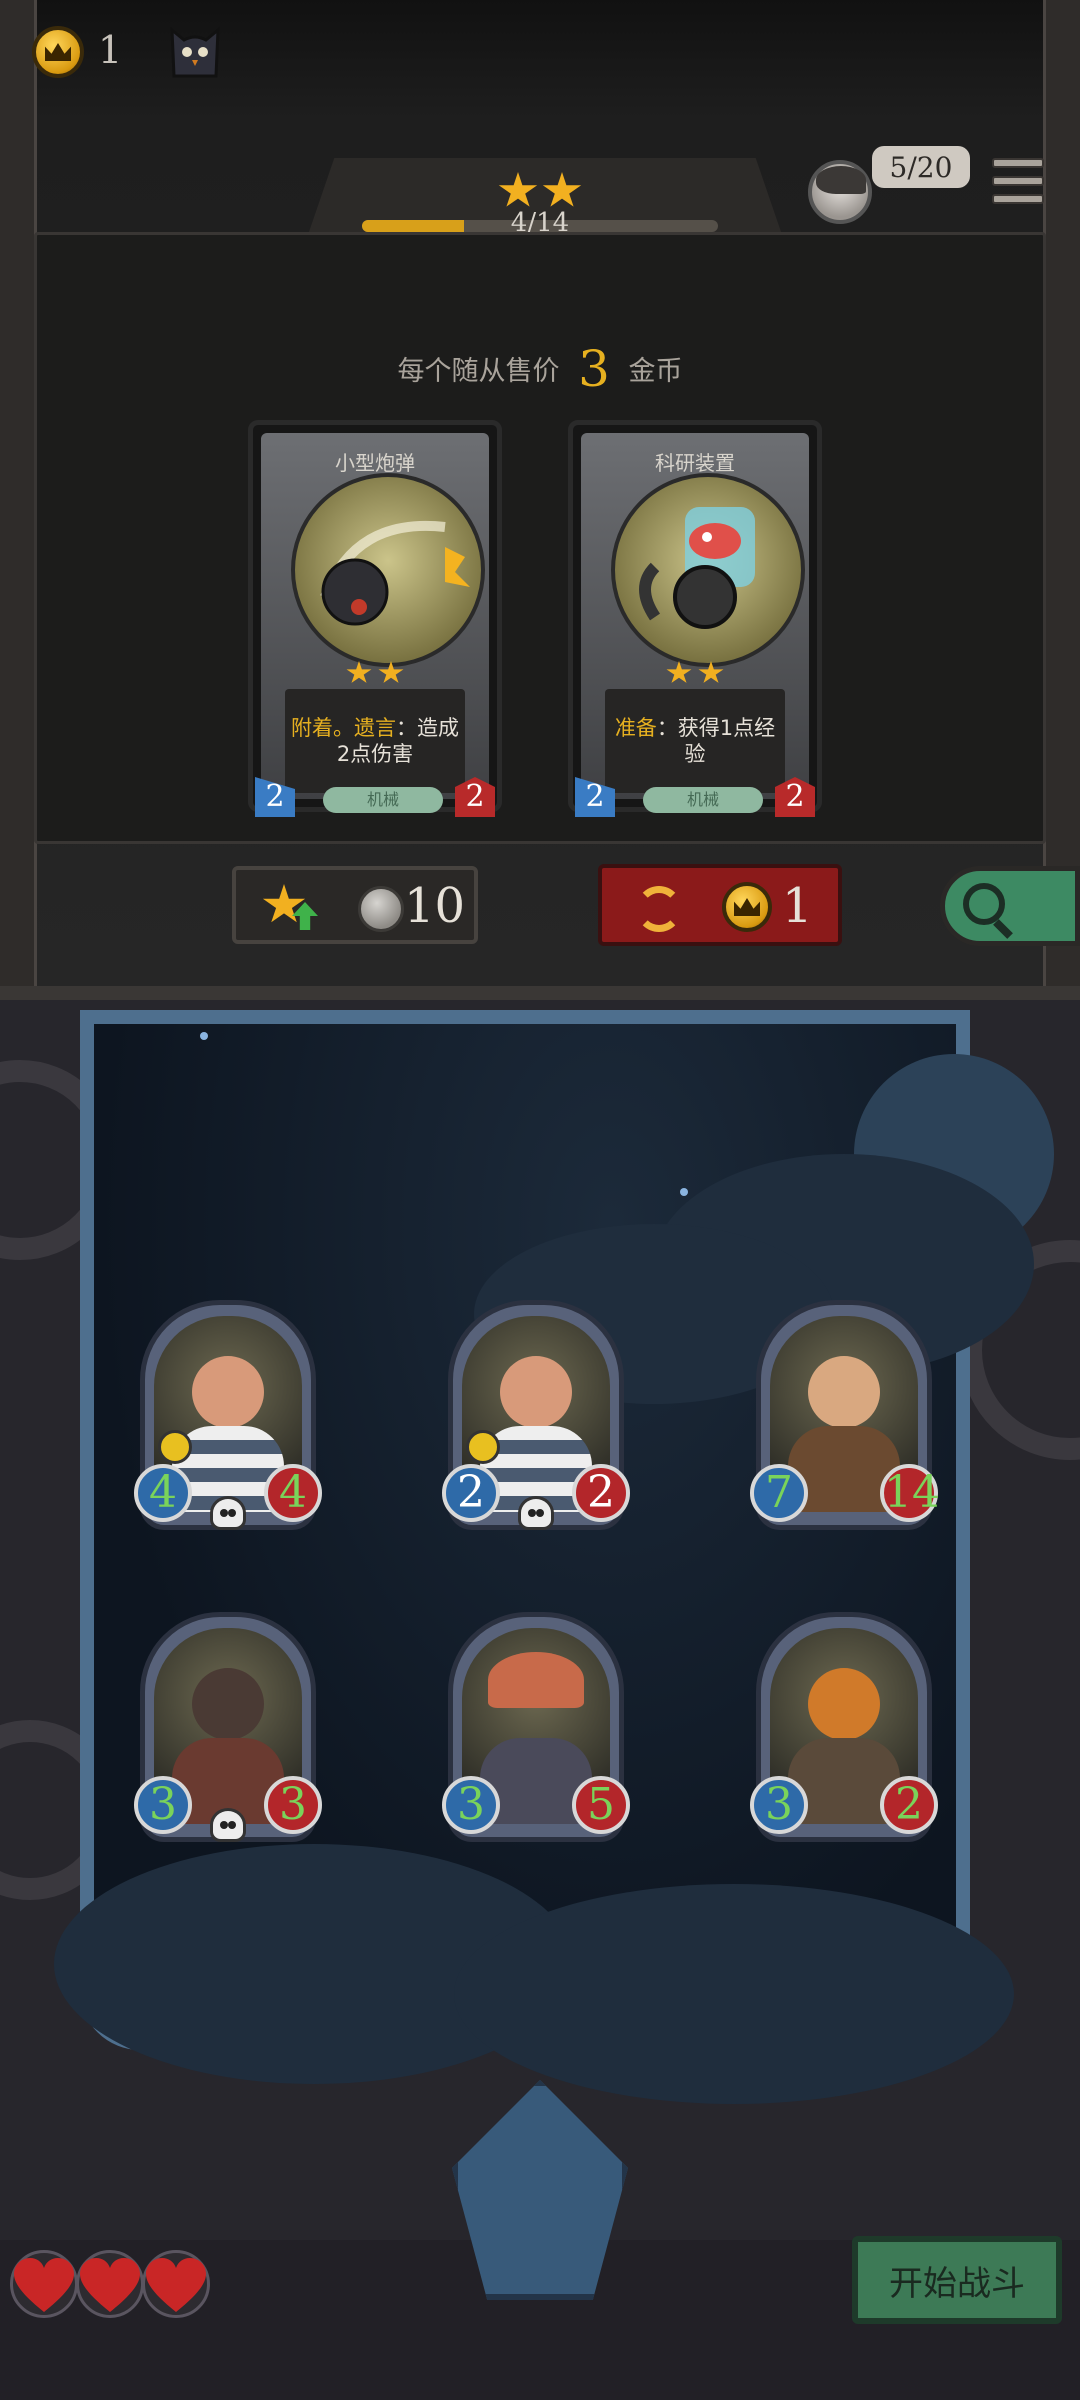  I want to click on research-device-art, so click(708, 570).